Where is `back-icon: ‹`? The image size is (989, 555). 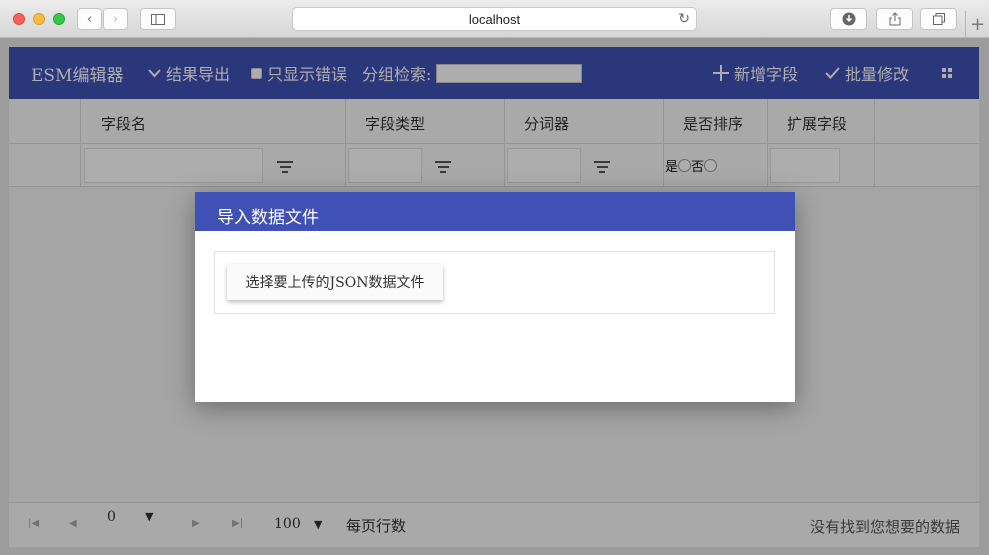
back-icon: ‹ is located at coordinates (89, 19).